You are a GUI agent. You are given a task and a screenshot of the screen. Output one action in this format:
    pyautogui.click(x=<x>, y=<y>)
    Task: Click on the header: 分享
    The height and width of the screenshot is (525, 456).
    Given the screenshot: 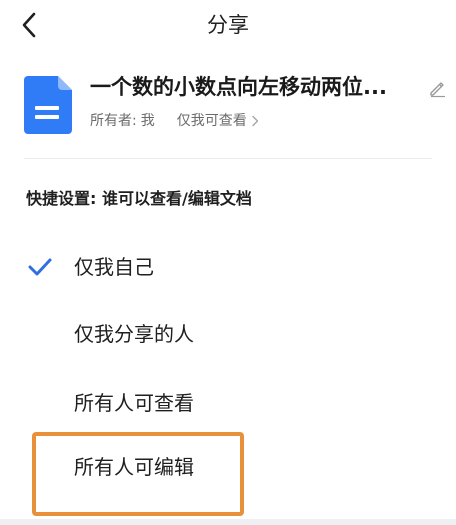 What is the action you would take?
    pyautogui.click(x=228, y=26)
    